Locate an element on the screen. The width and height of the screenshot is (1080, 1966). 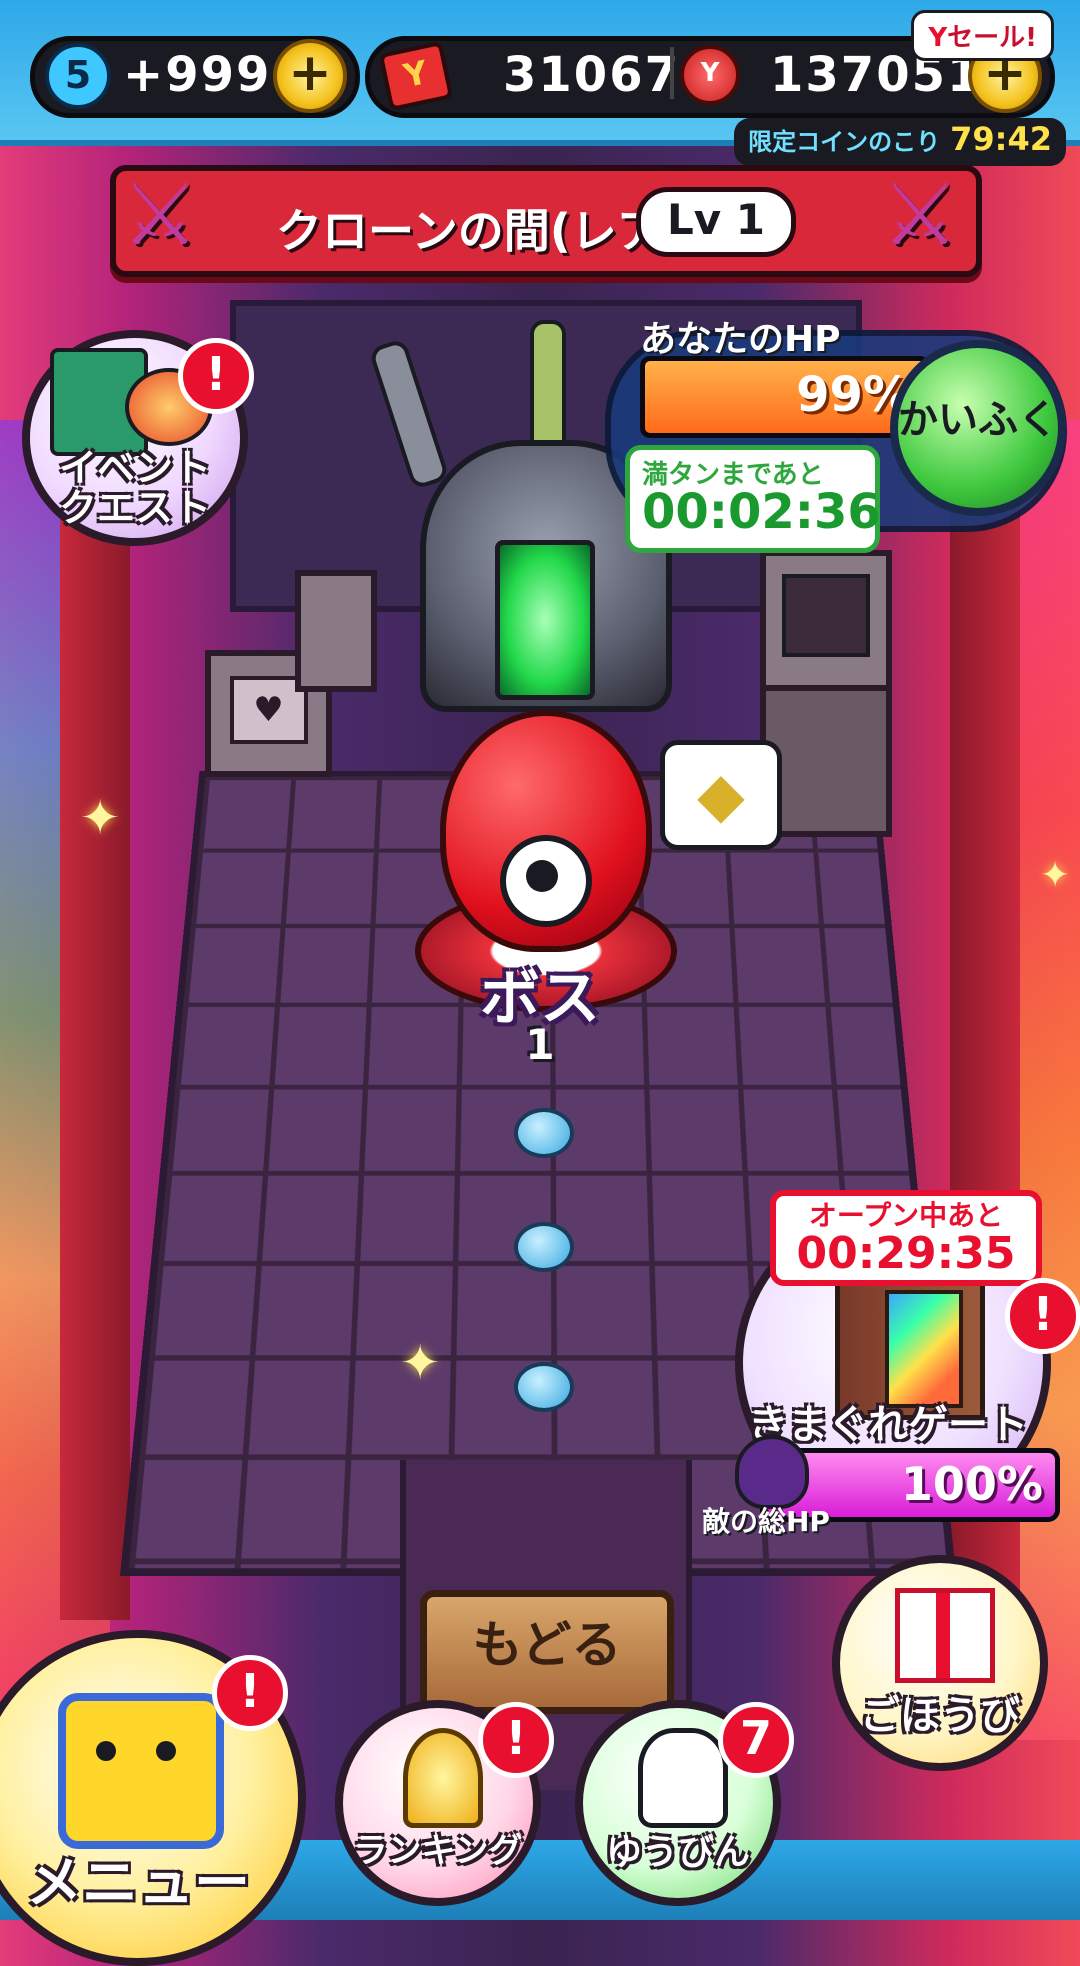
ycoin-icon: Y is located at coordinates (710, 75).